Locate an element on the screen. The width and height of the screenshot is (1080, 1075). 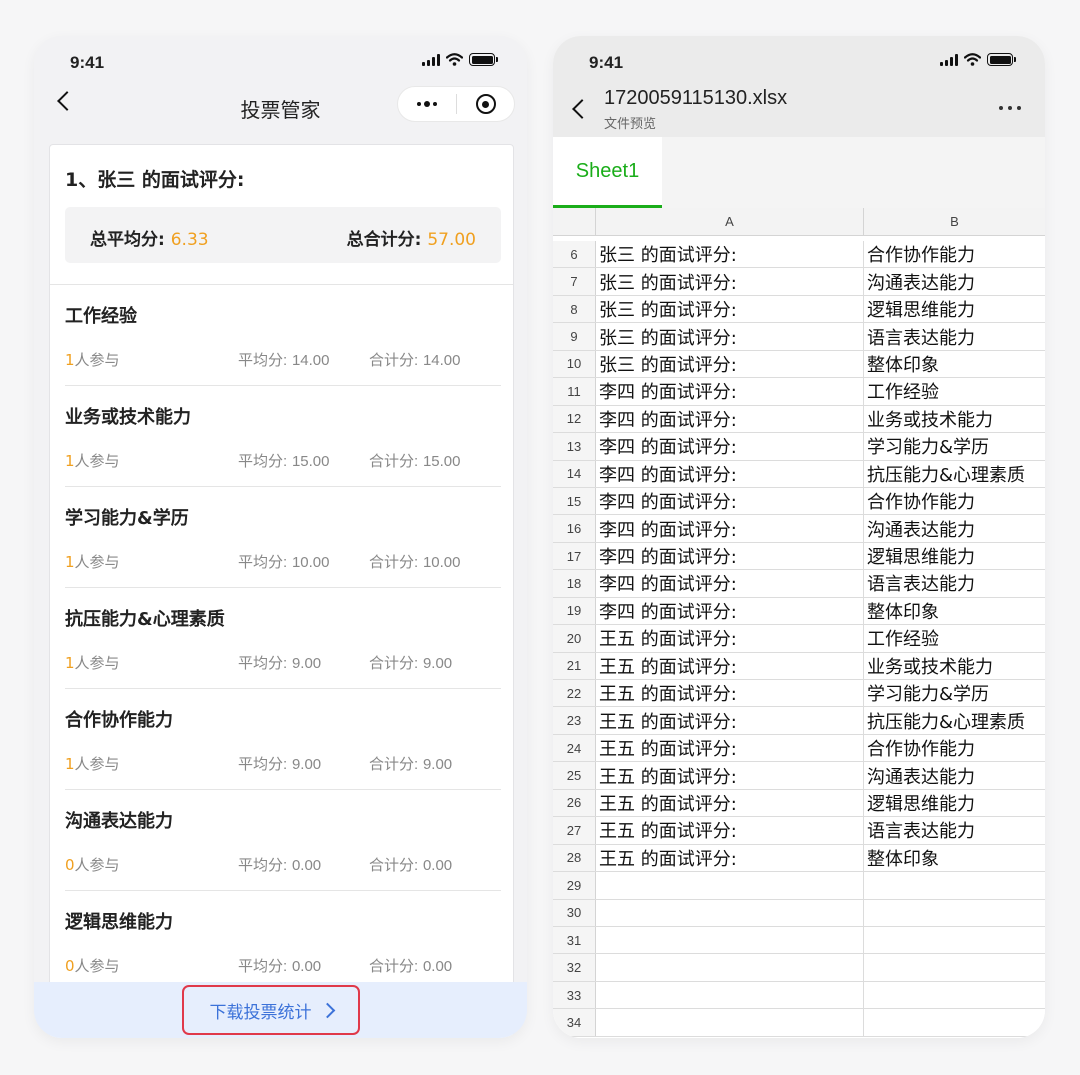
row-number: 25 is located at coordinates (574, 775).